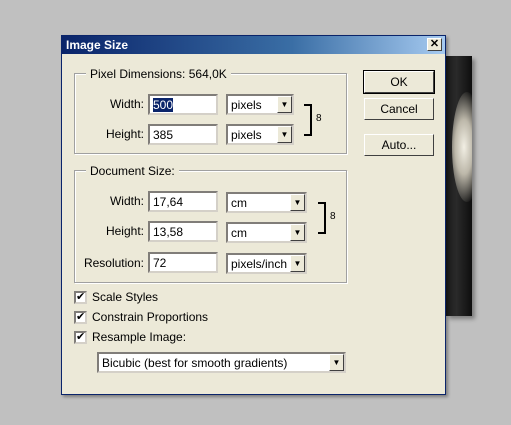 This screenshot has height=425, width=511. I want to click on constrain-proportions-checkbox: ✔, so click(80, 317).